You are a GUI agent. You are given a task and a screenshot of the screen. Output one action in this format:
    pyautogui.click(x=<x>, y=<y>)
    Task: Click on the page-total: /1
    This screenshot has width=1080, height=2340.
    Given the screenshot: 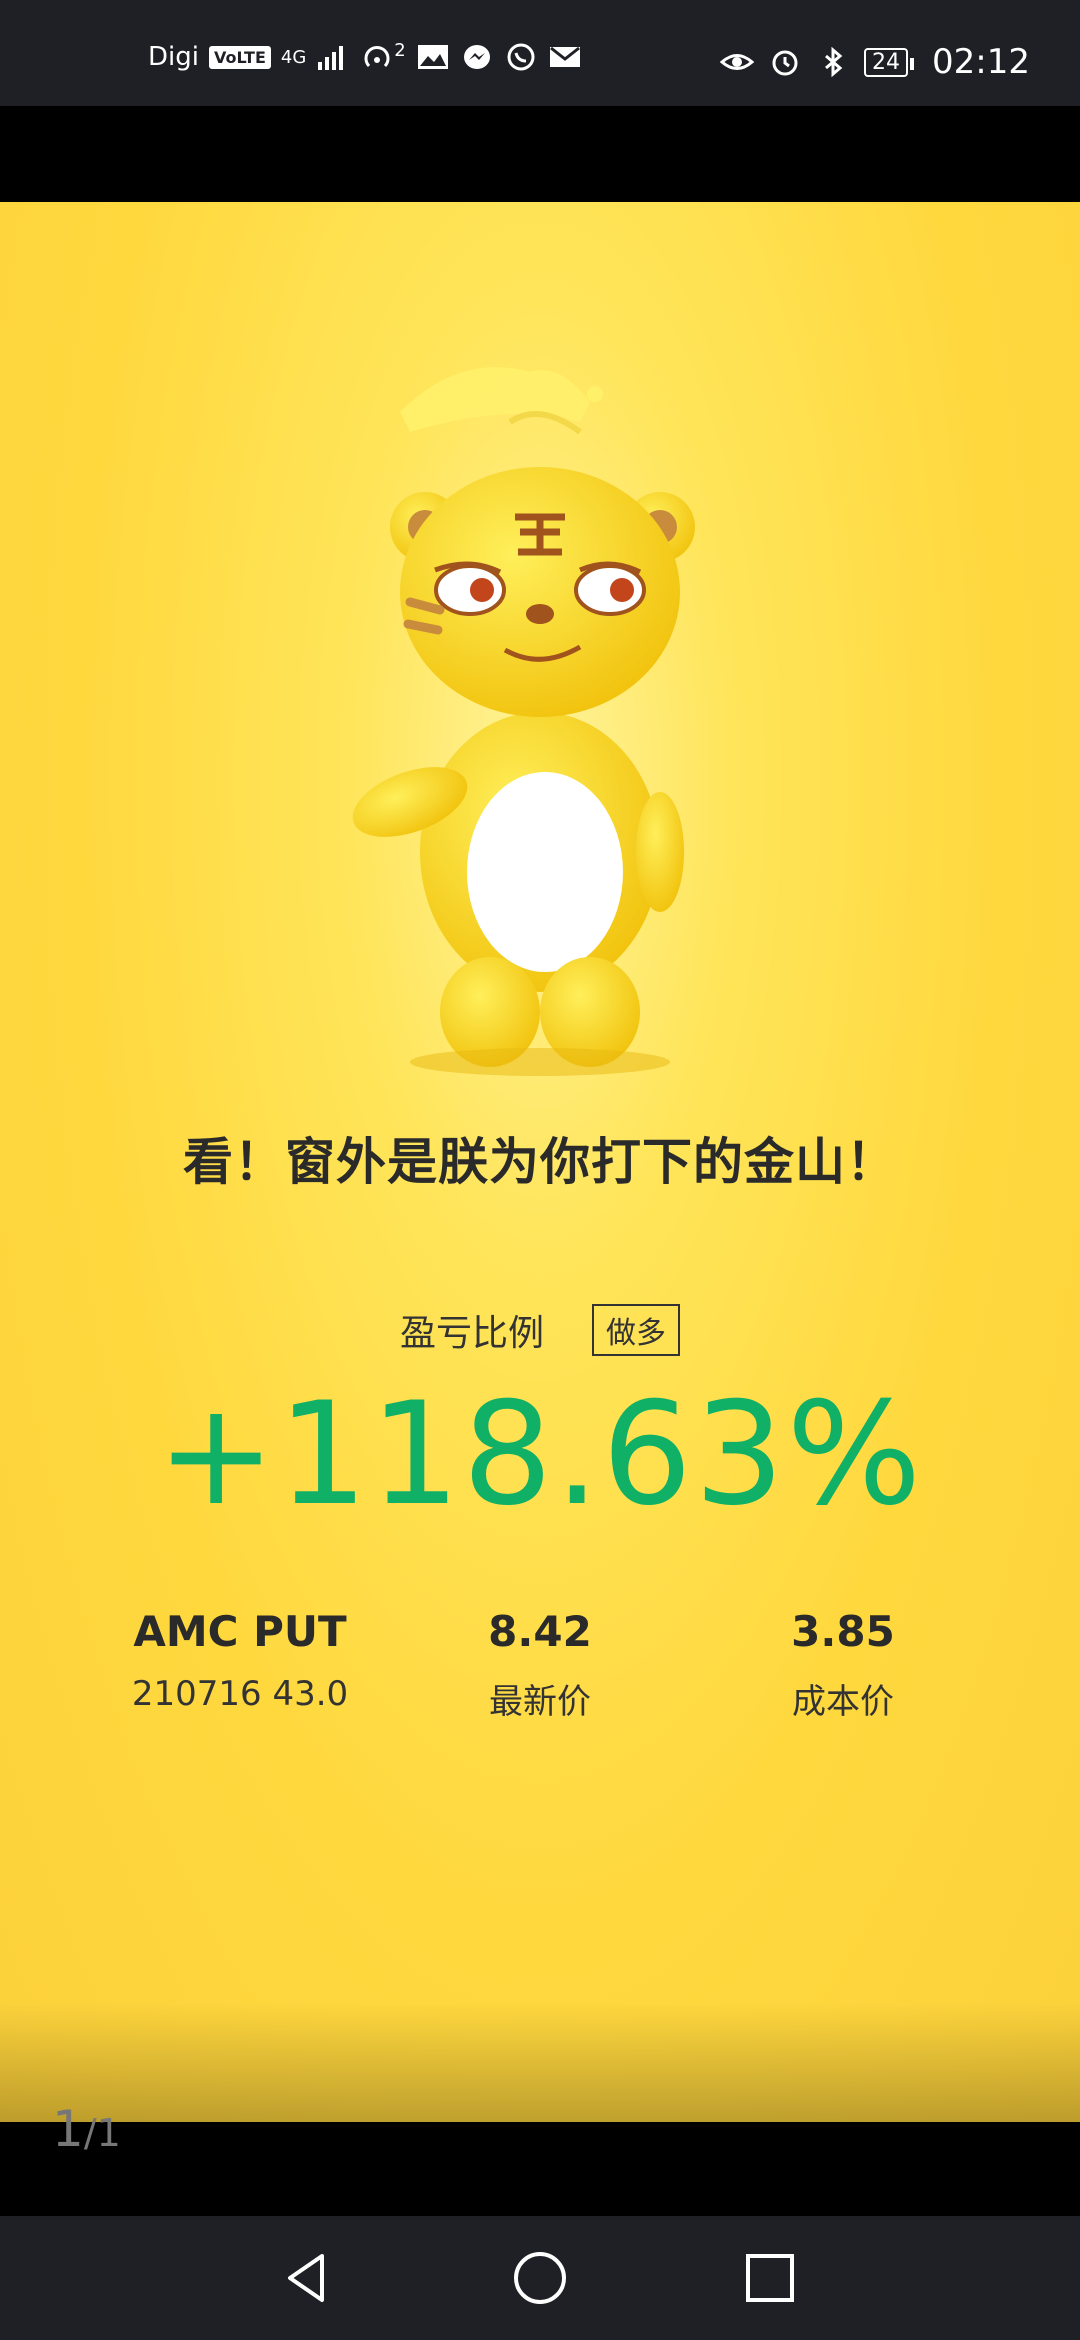 What is the action you would take?
    pyautogui.click(x=102, y=2133)
    